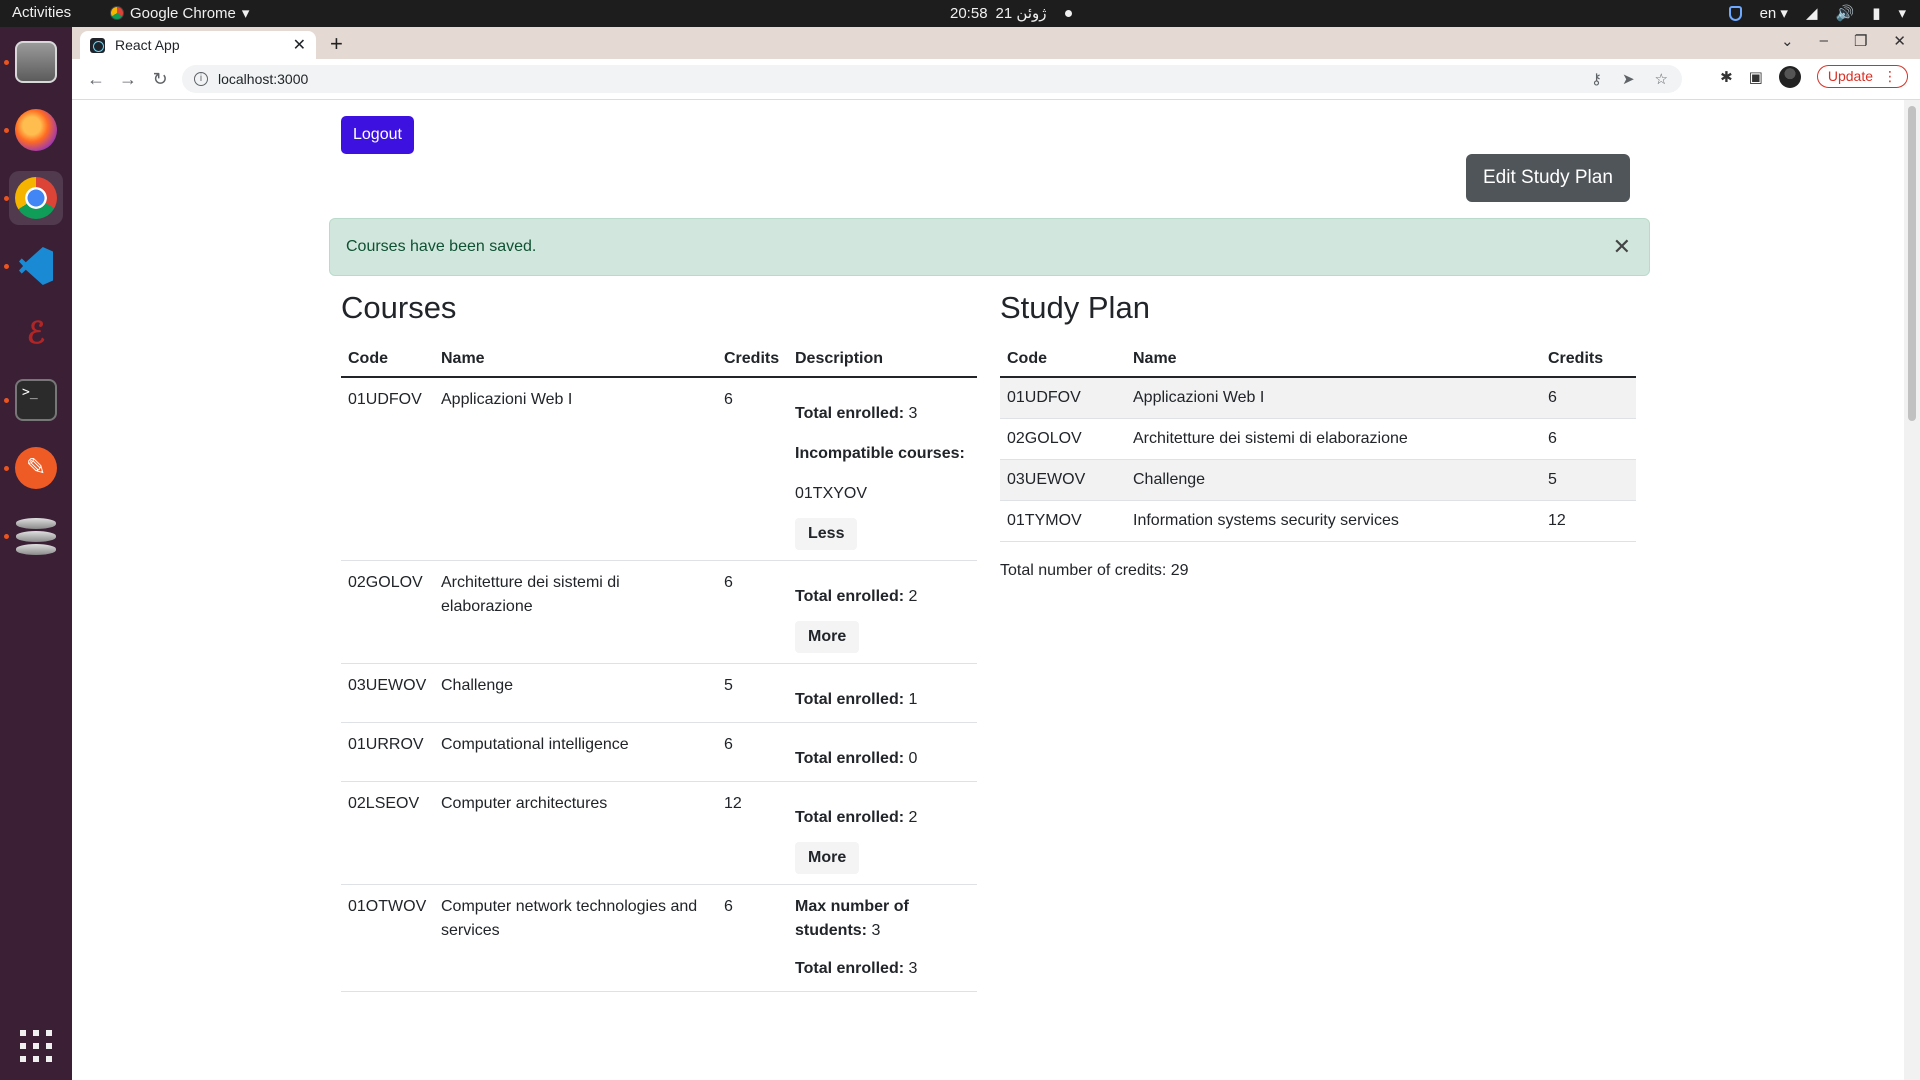  I want to click on dock-chrome, so click(36, 198).